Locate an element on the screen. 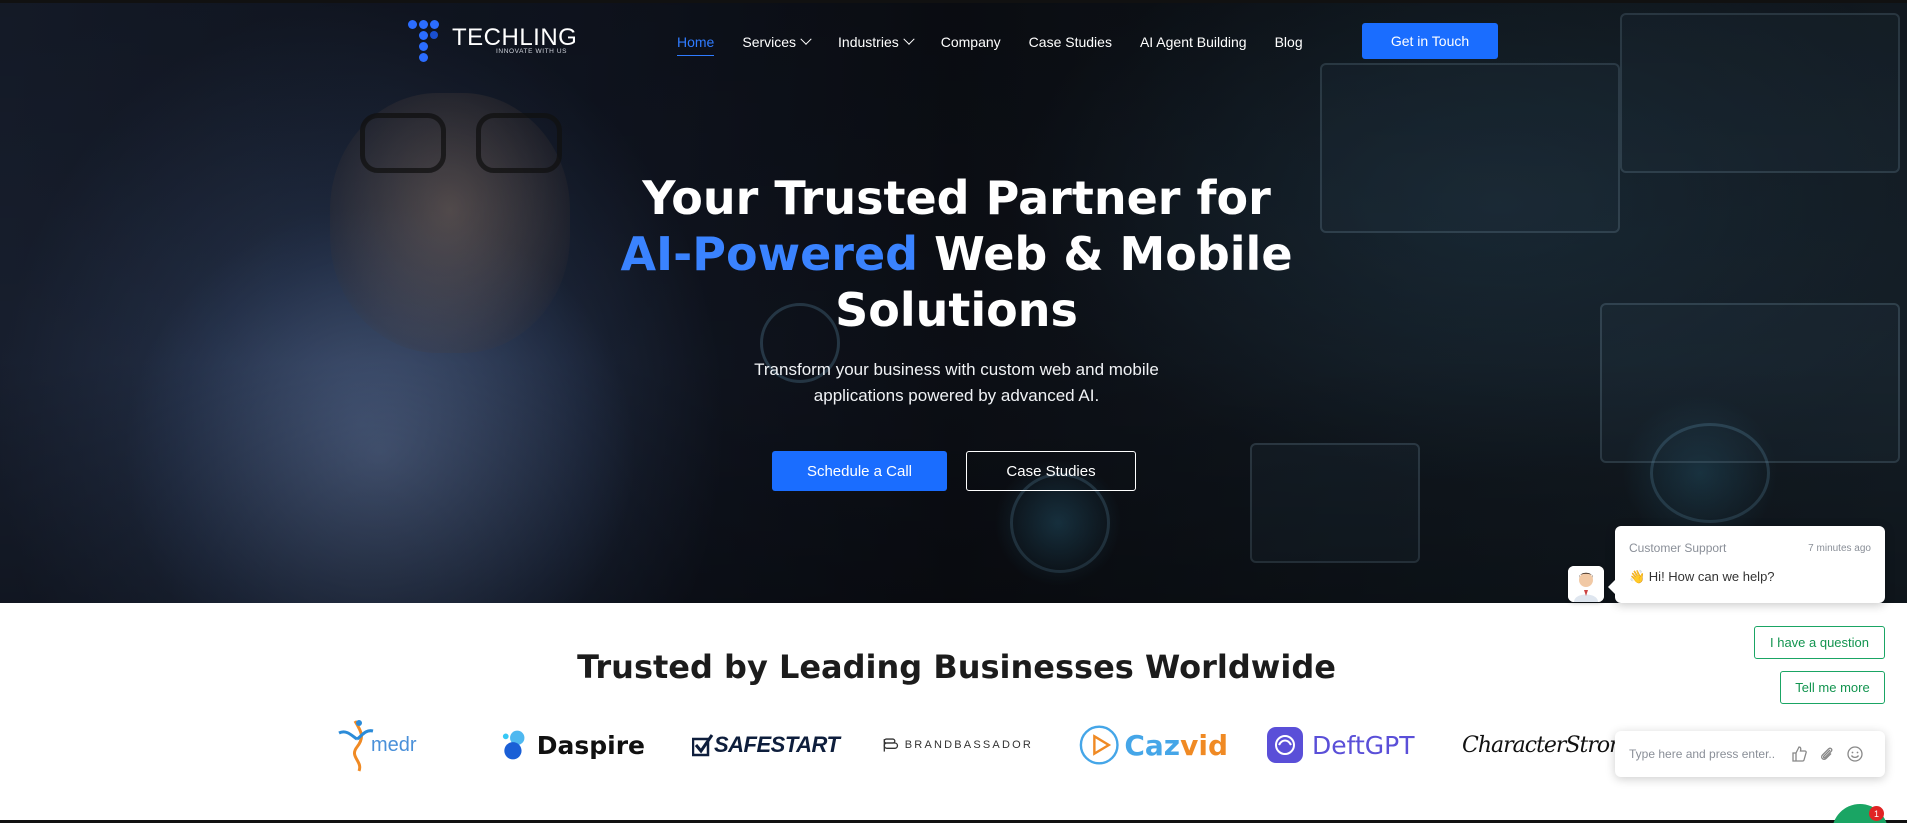 This screenshot has height=823, width=1907. emoji-icon is located at coordinates (1855, 754).